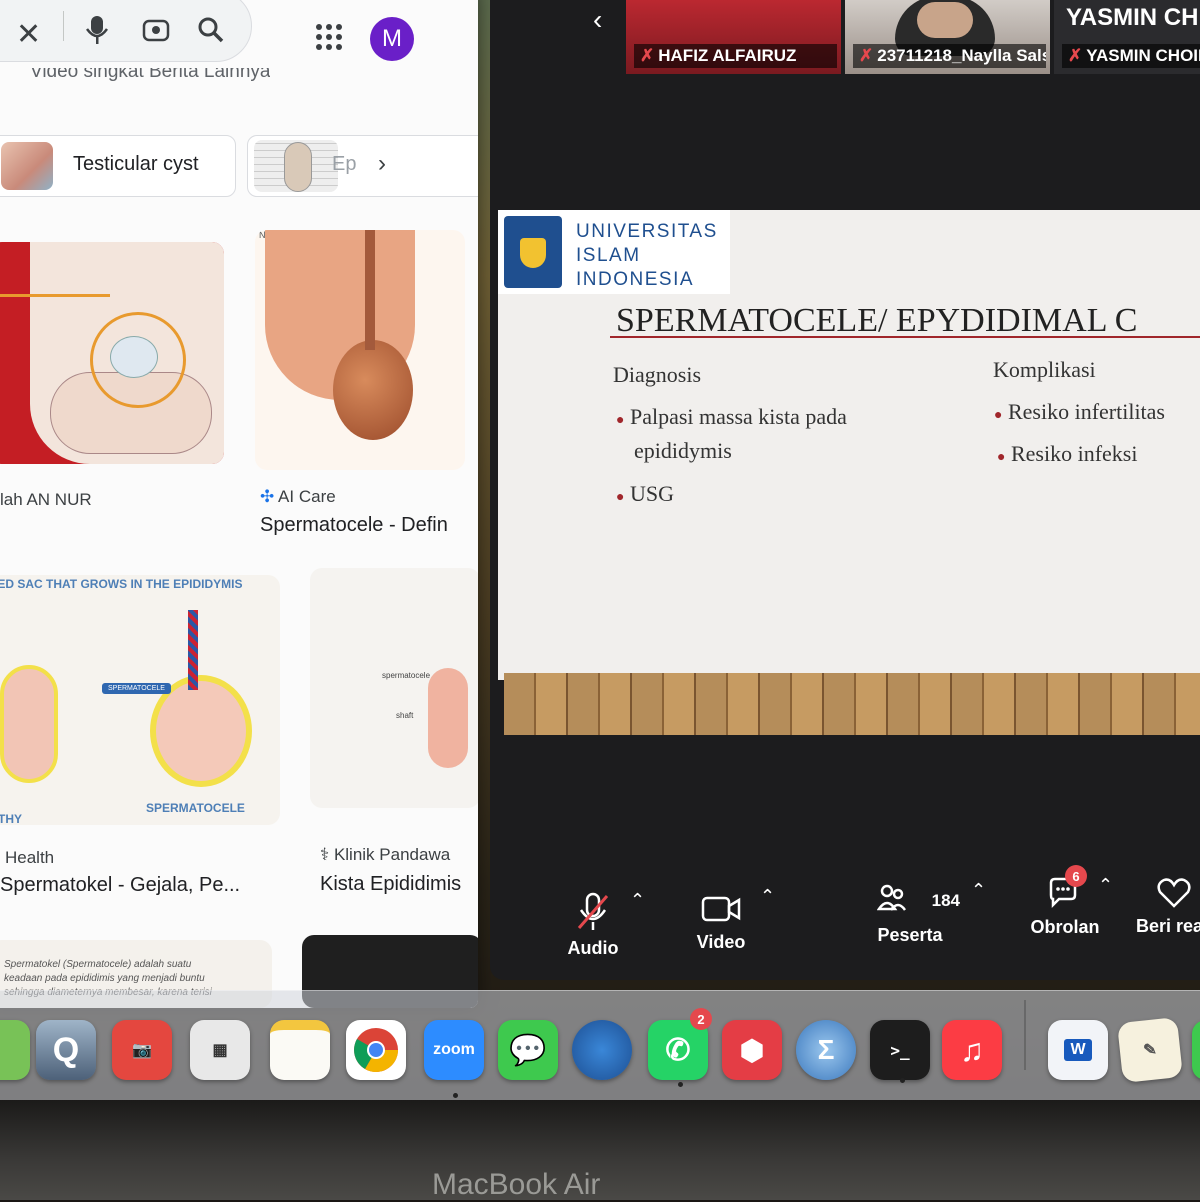  I want to click on microphone-icon, so click(97, 30).